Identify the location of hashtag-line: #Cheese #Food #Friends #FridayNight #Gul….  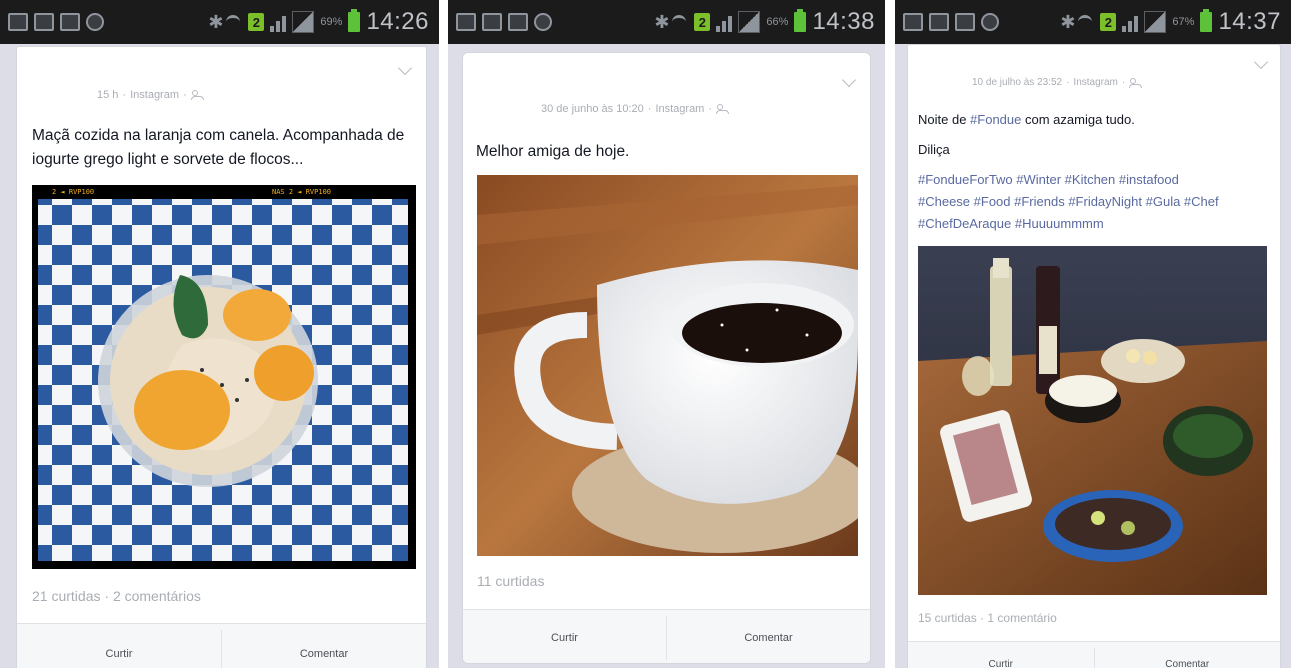
(1098, 202).